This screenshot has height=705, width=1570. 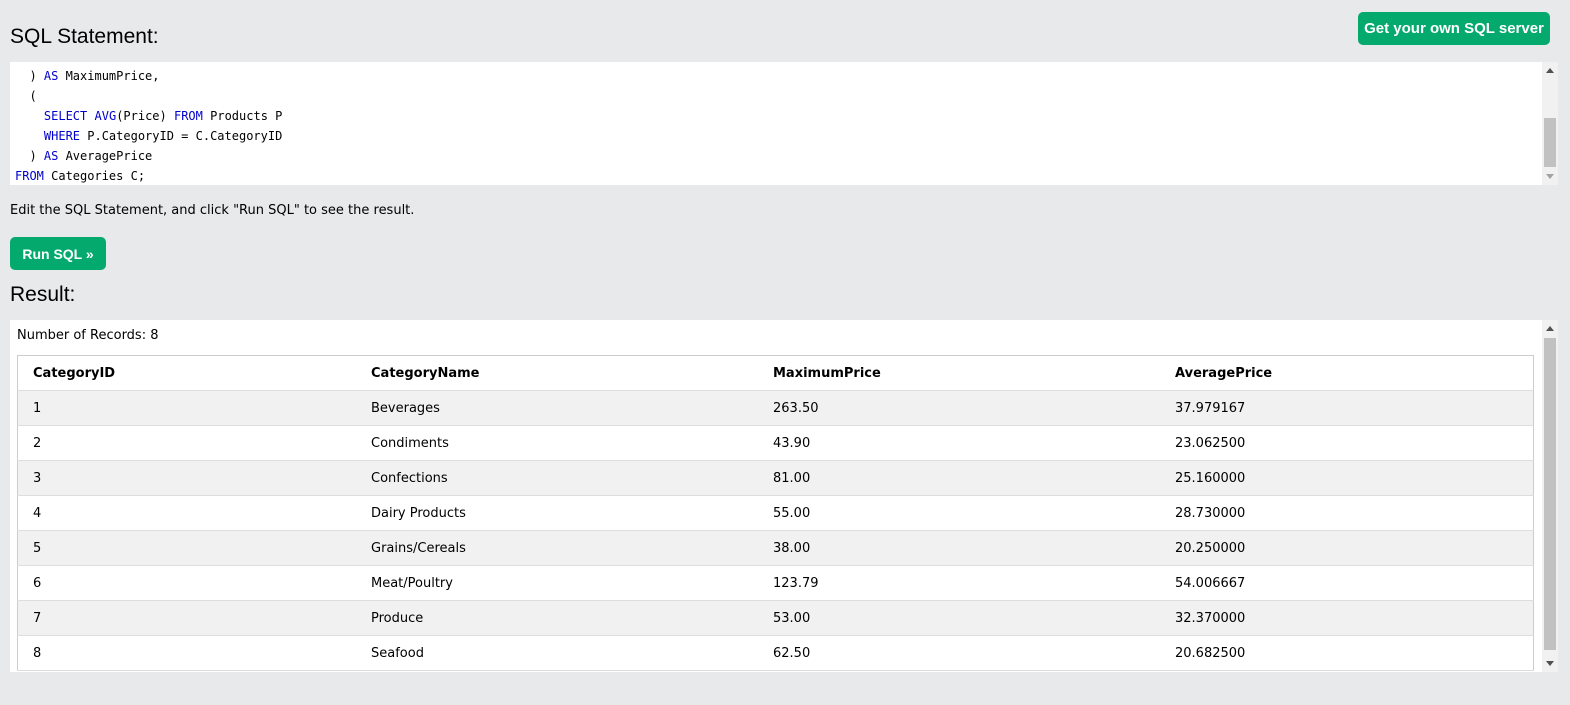 What do you see at coordinates (557, 408) in the screenshot?
I see `table-cell: Beverages` at bounding box center [557, 408].